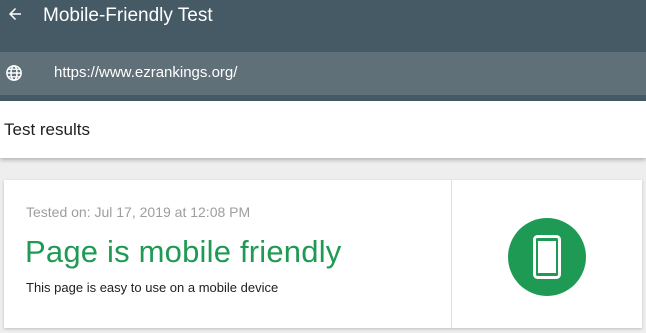 The width and height of the screenshot is (646, 333). What do you see at coordinates (14, 73) in the screenshot?
I see `globe-icon` at bounding box center [14, 73].